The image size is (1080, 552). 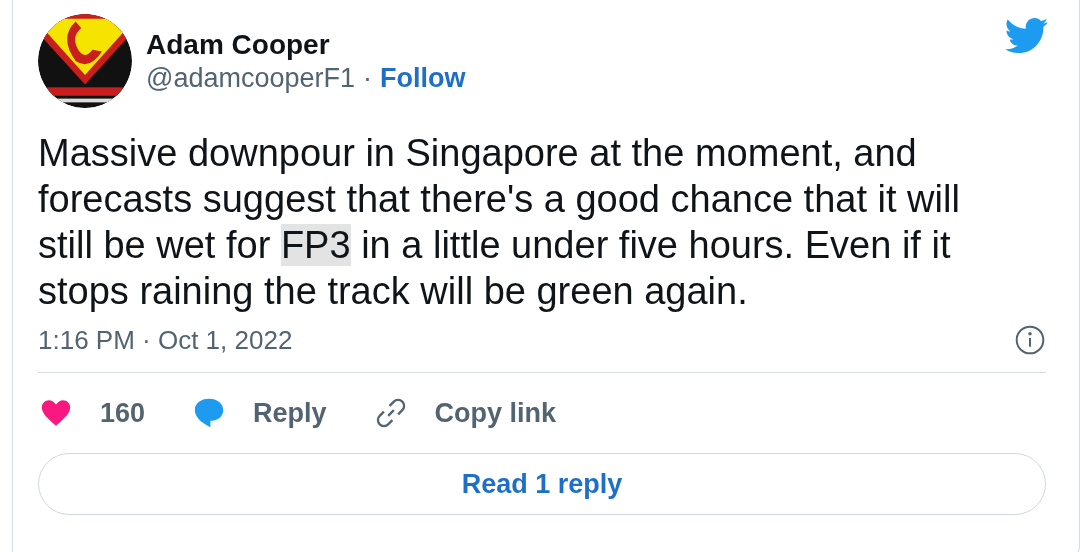 I want to click on author-name: Adam Cooper, so click(x=238, y=44).